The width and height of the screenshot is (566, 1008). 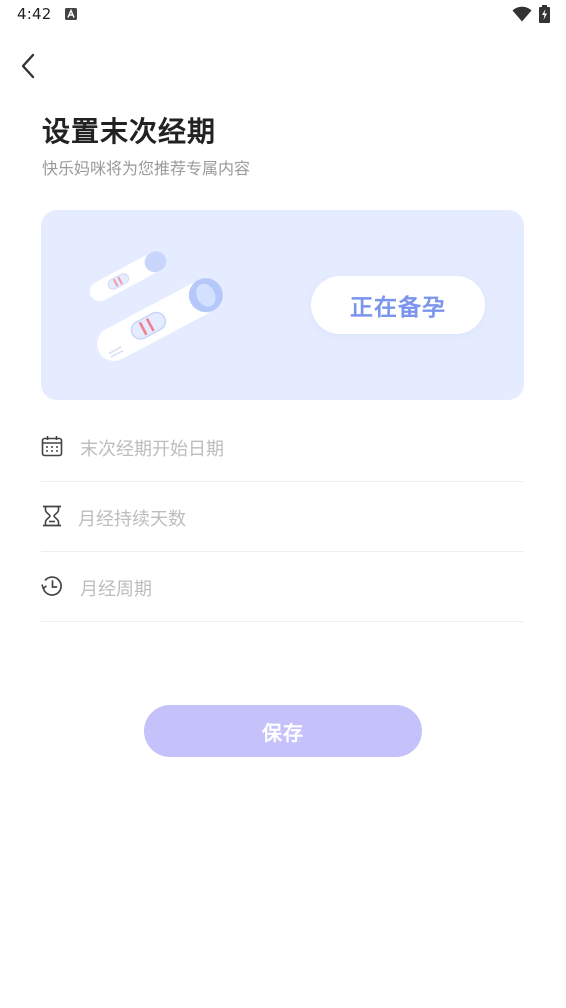 What do you see at coordinates (522, 14) in the screenshot?
I see `wifi-icon` at bounding box center [522, 14].